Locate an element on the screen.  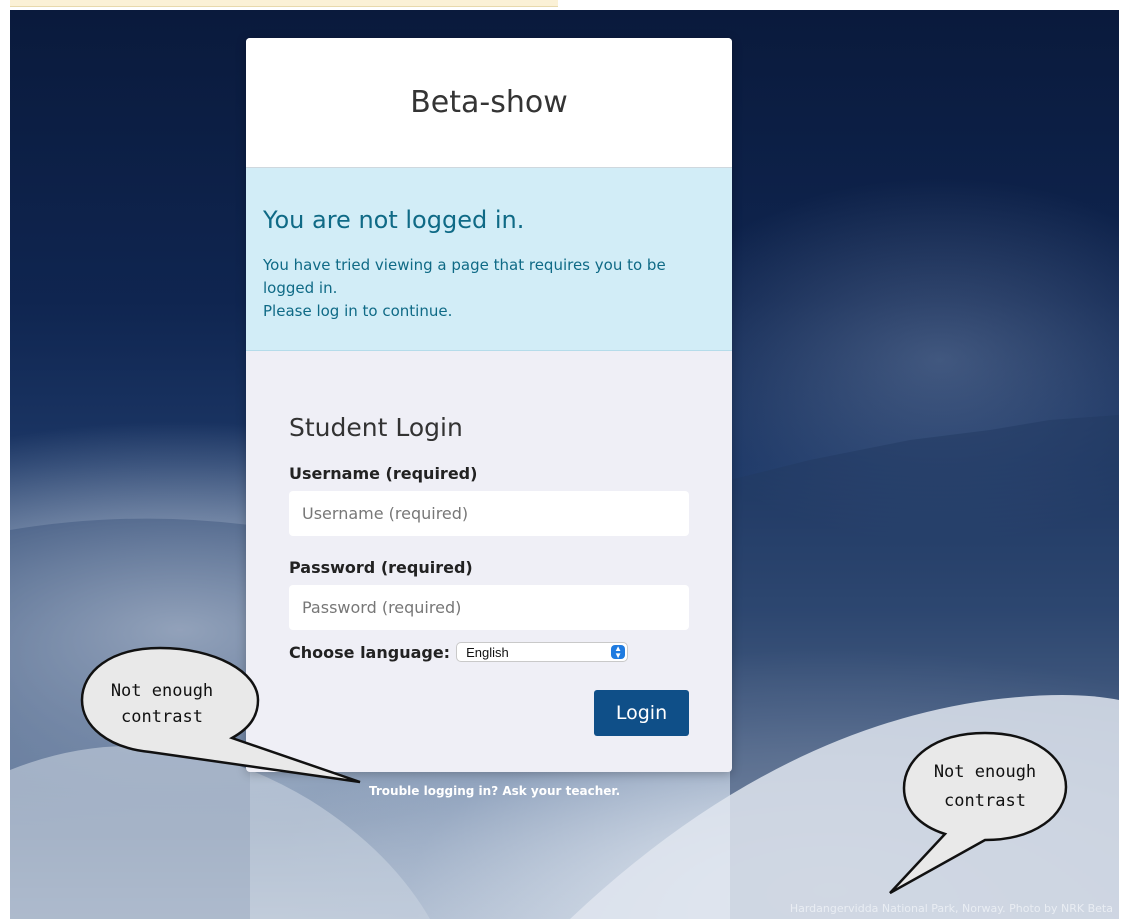
language-label: Choose language: is located at coordinates (370, 652).